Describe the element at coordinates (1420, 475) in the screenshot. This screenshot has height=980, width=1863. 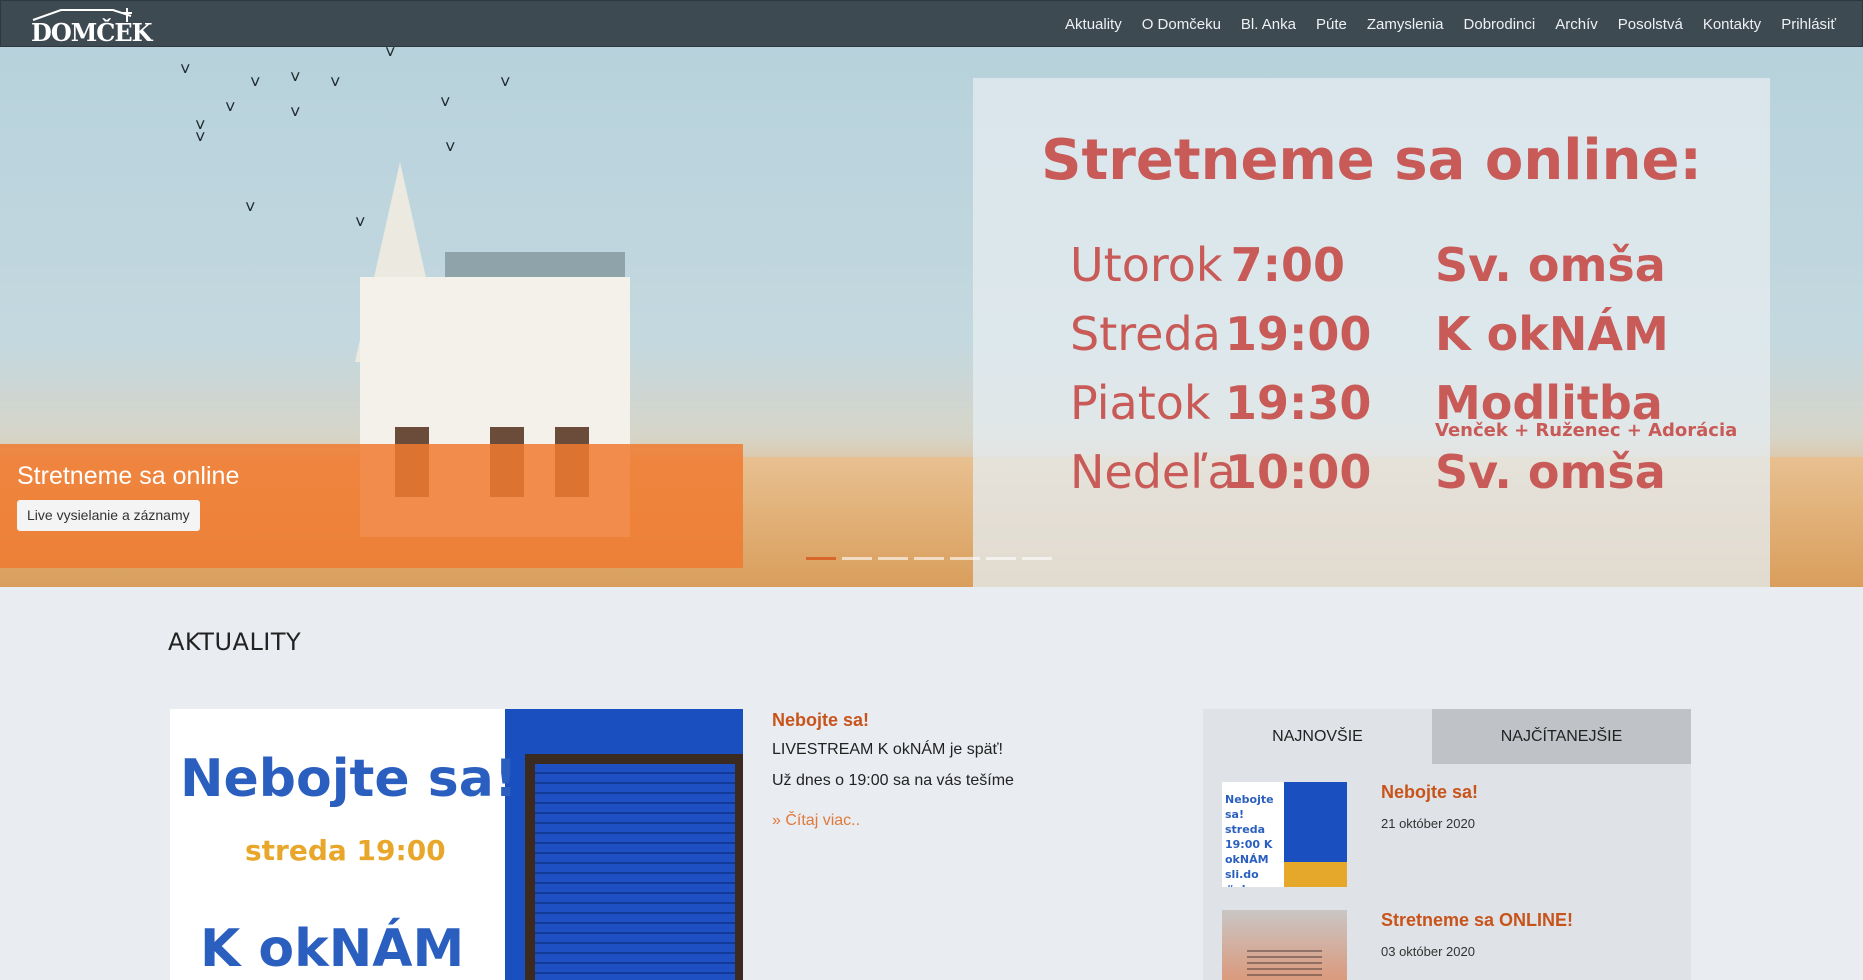
I see `schedule-row: Nedeľa 10:00 Sv. omša` at that location.